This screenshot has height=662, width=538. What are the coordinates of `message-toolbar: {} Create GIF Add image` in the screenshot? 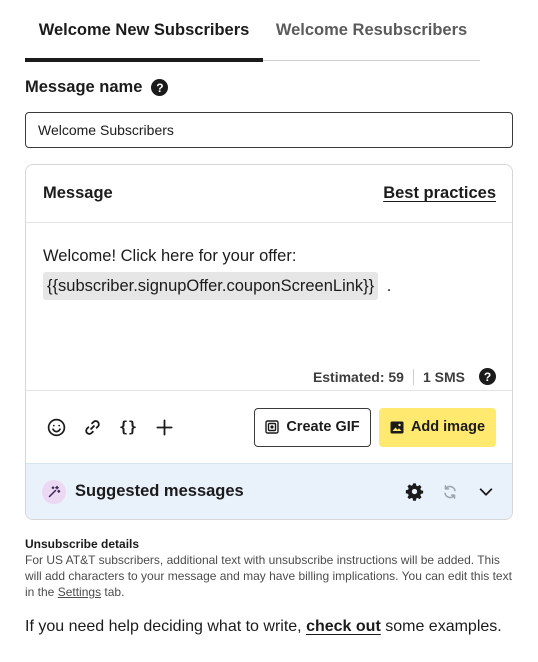 It's located at (269, 426).